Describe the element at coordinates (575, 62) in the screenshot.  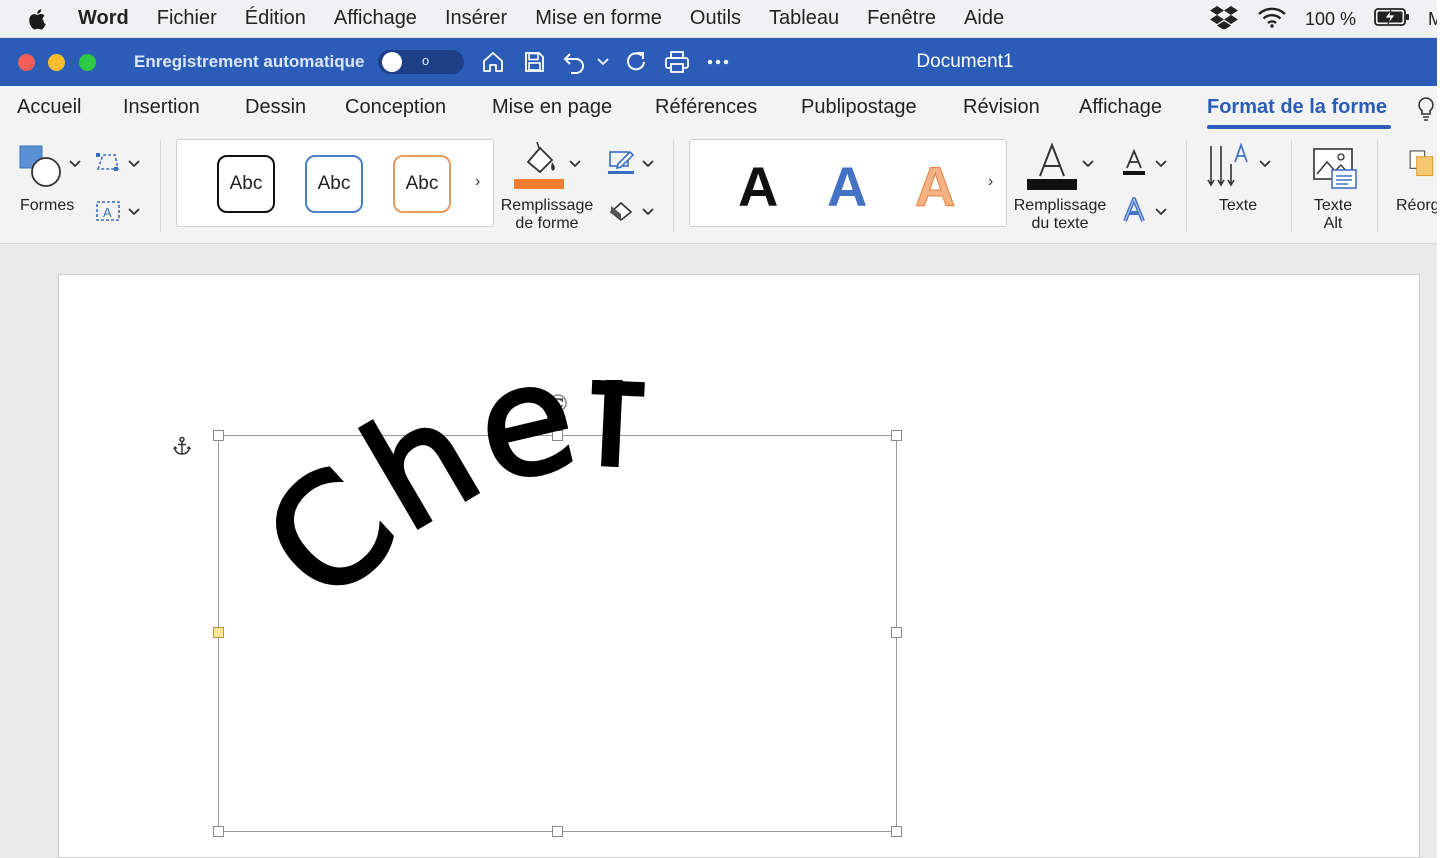
I see `undo-icon` at that location.